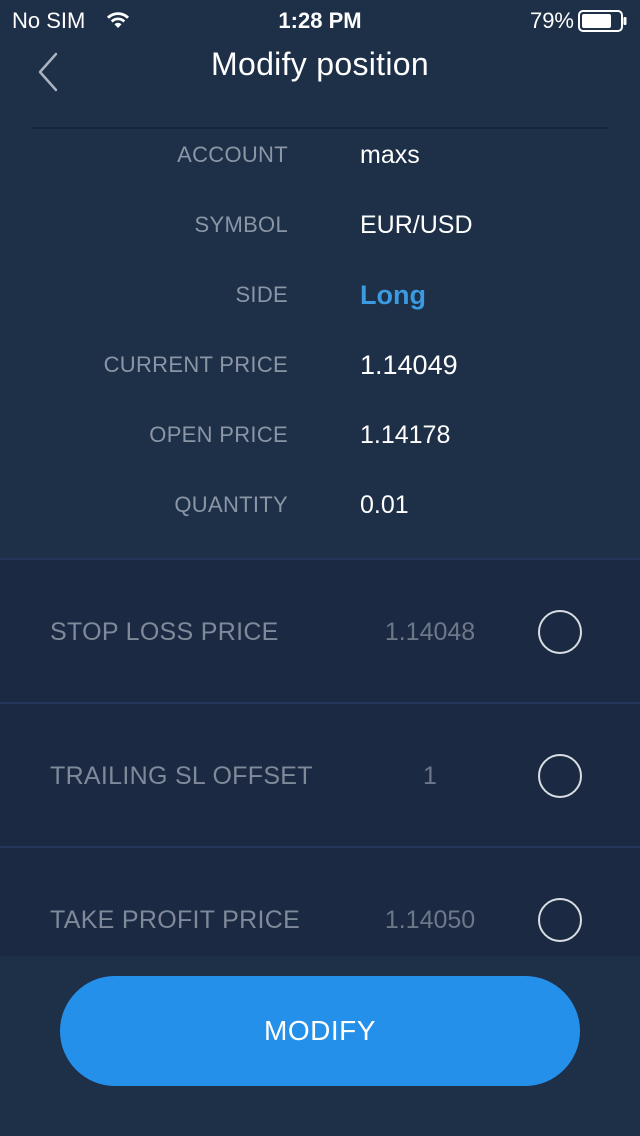 This screenshot has height=1136, width=640. What do you see at coordinates (175, 920) in the screenshot?
I see `take-profit-label: TAKE PROFIT PRICE` at bounding box center [175, 920].